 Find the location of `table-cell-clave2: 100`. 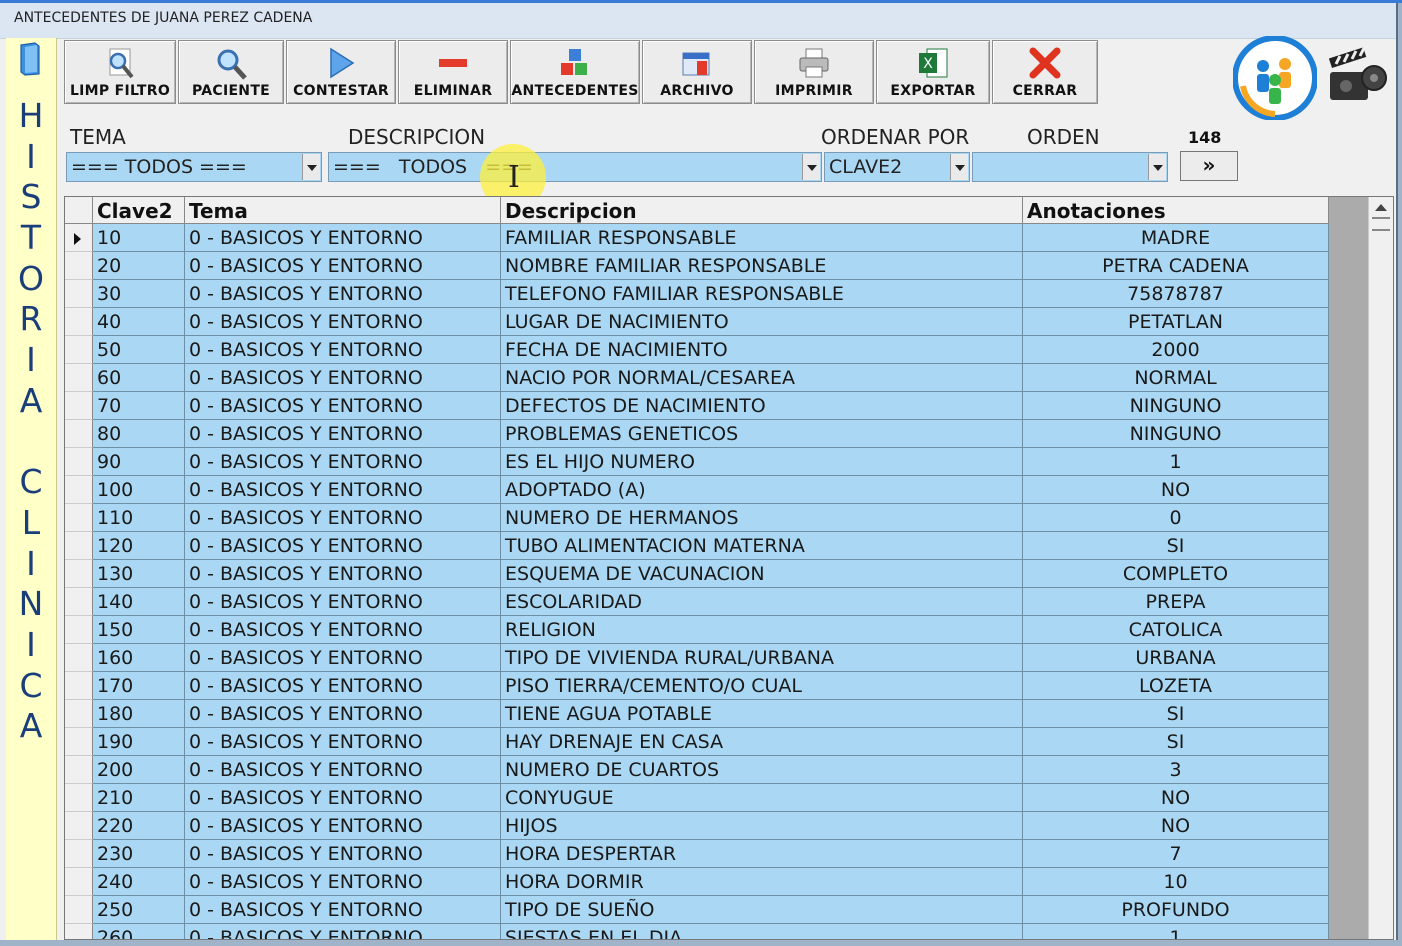

table-cell-clave2: 100 is located at coordinates (139, 490).